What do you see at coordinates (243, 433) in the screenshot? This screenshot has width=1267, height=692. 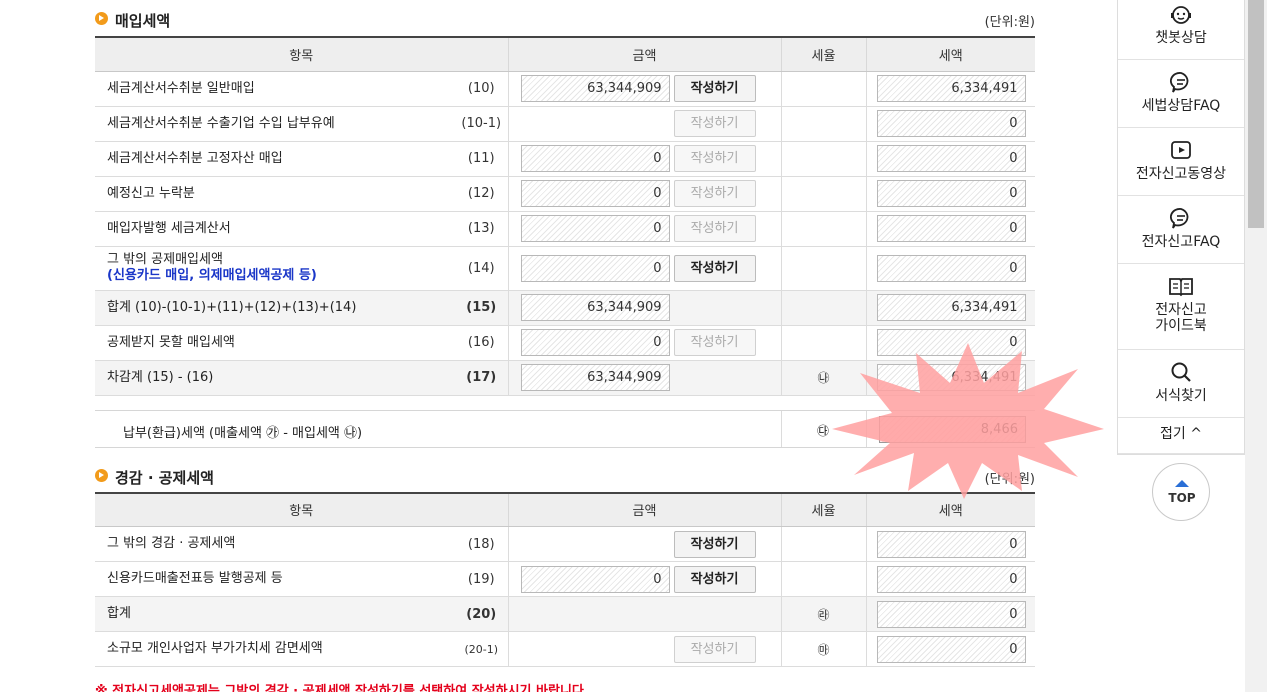 I see `payment-label: 납부(환급)세액 (매출세액 ㉮ - 매입세액 ㉯)` at bounding box center [243, 433].